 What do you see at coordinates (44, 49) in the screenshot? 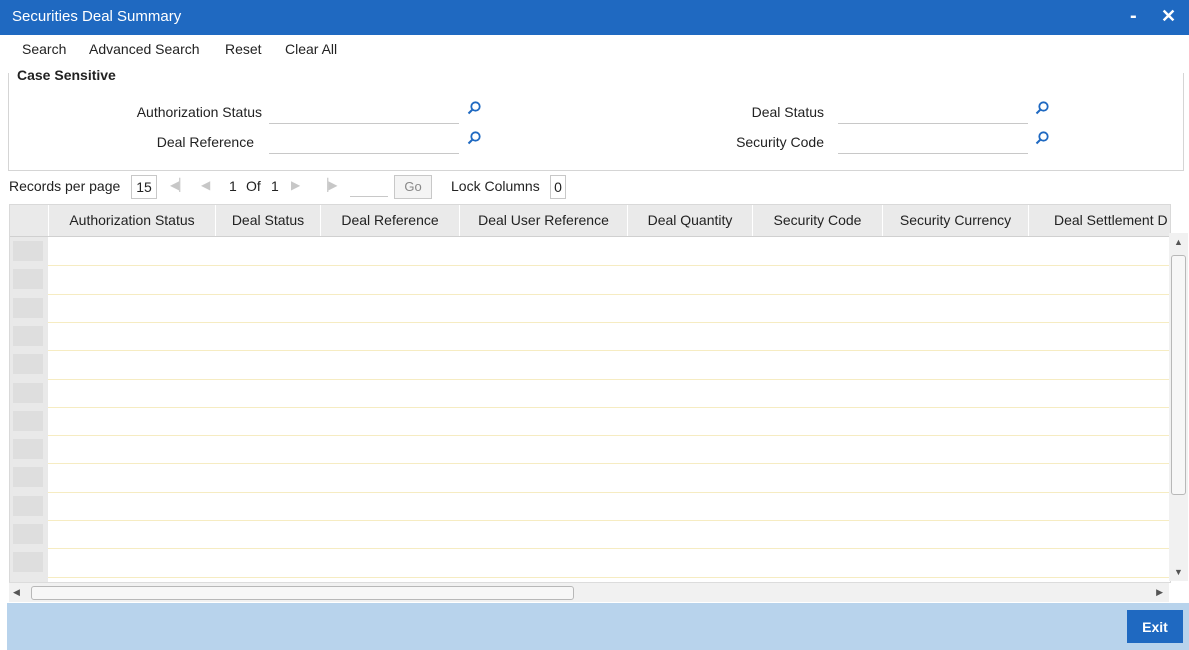
I see `search-button: Search` at bounding box center [44, 49].